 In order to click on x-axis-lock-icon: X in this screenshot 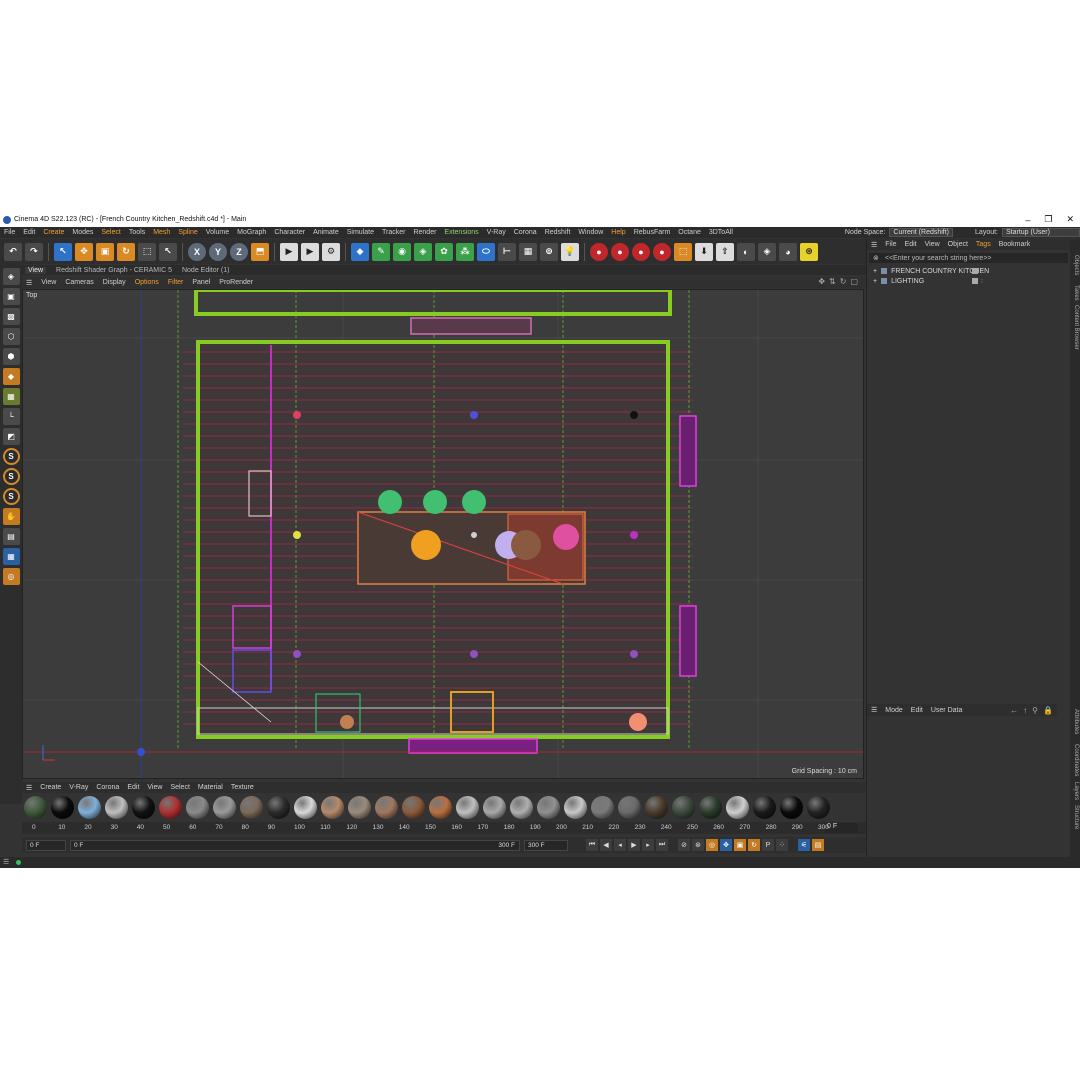, I will do `click(197, 251)`.